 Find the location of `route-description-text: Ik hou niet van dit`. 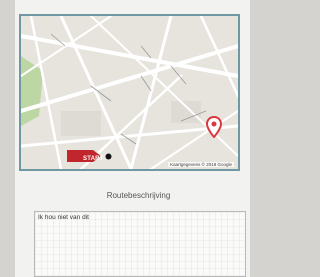

route-description-text: Ik hou niet van dit is located at coordinates (63, 217).